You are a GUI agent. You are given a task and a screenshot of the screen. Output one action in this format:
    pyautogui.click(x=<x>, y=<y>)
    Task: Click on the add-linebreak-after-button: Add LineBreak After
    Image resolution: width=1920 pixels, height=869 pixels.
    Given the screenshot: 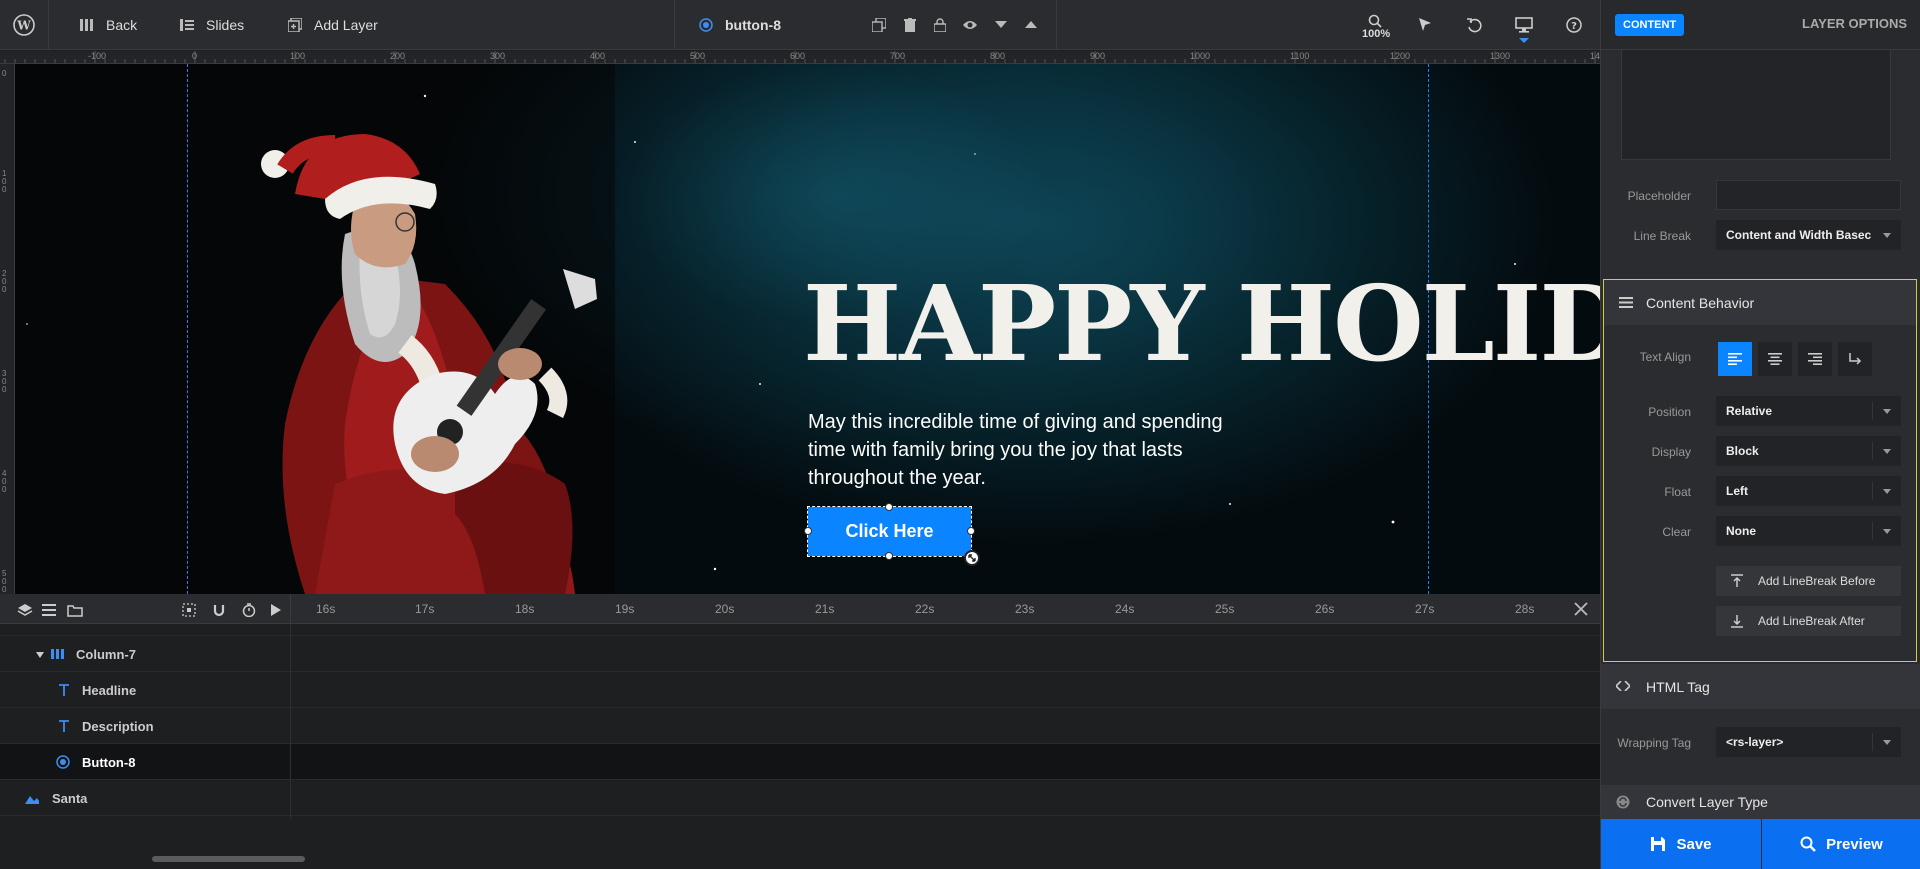 What is the action you would take?
    pyautogui.click(x=1808, y=621)
    